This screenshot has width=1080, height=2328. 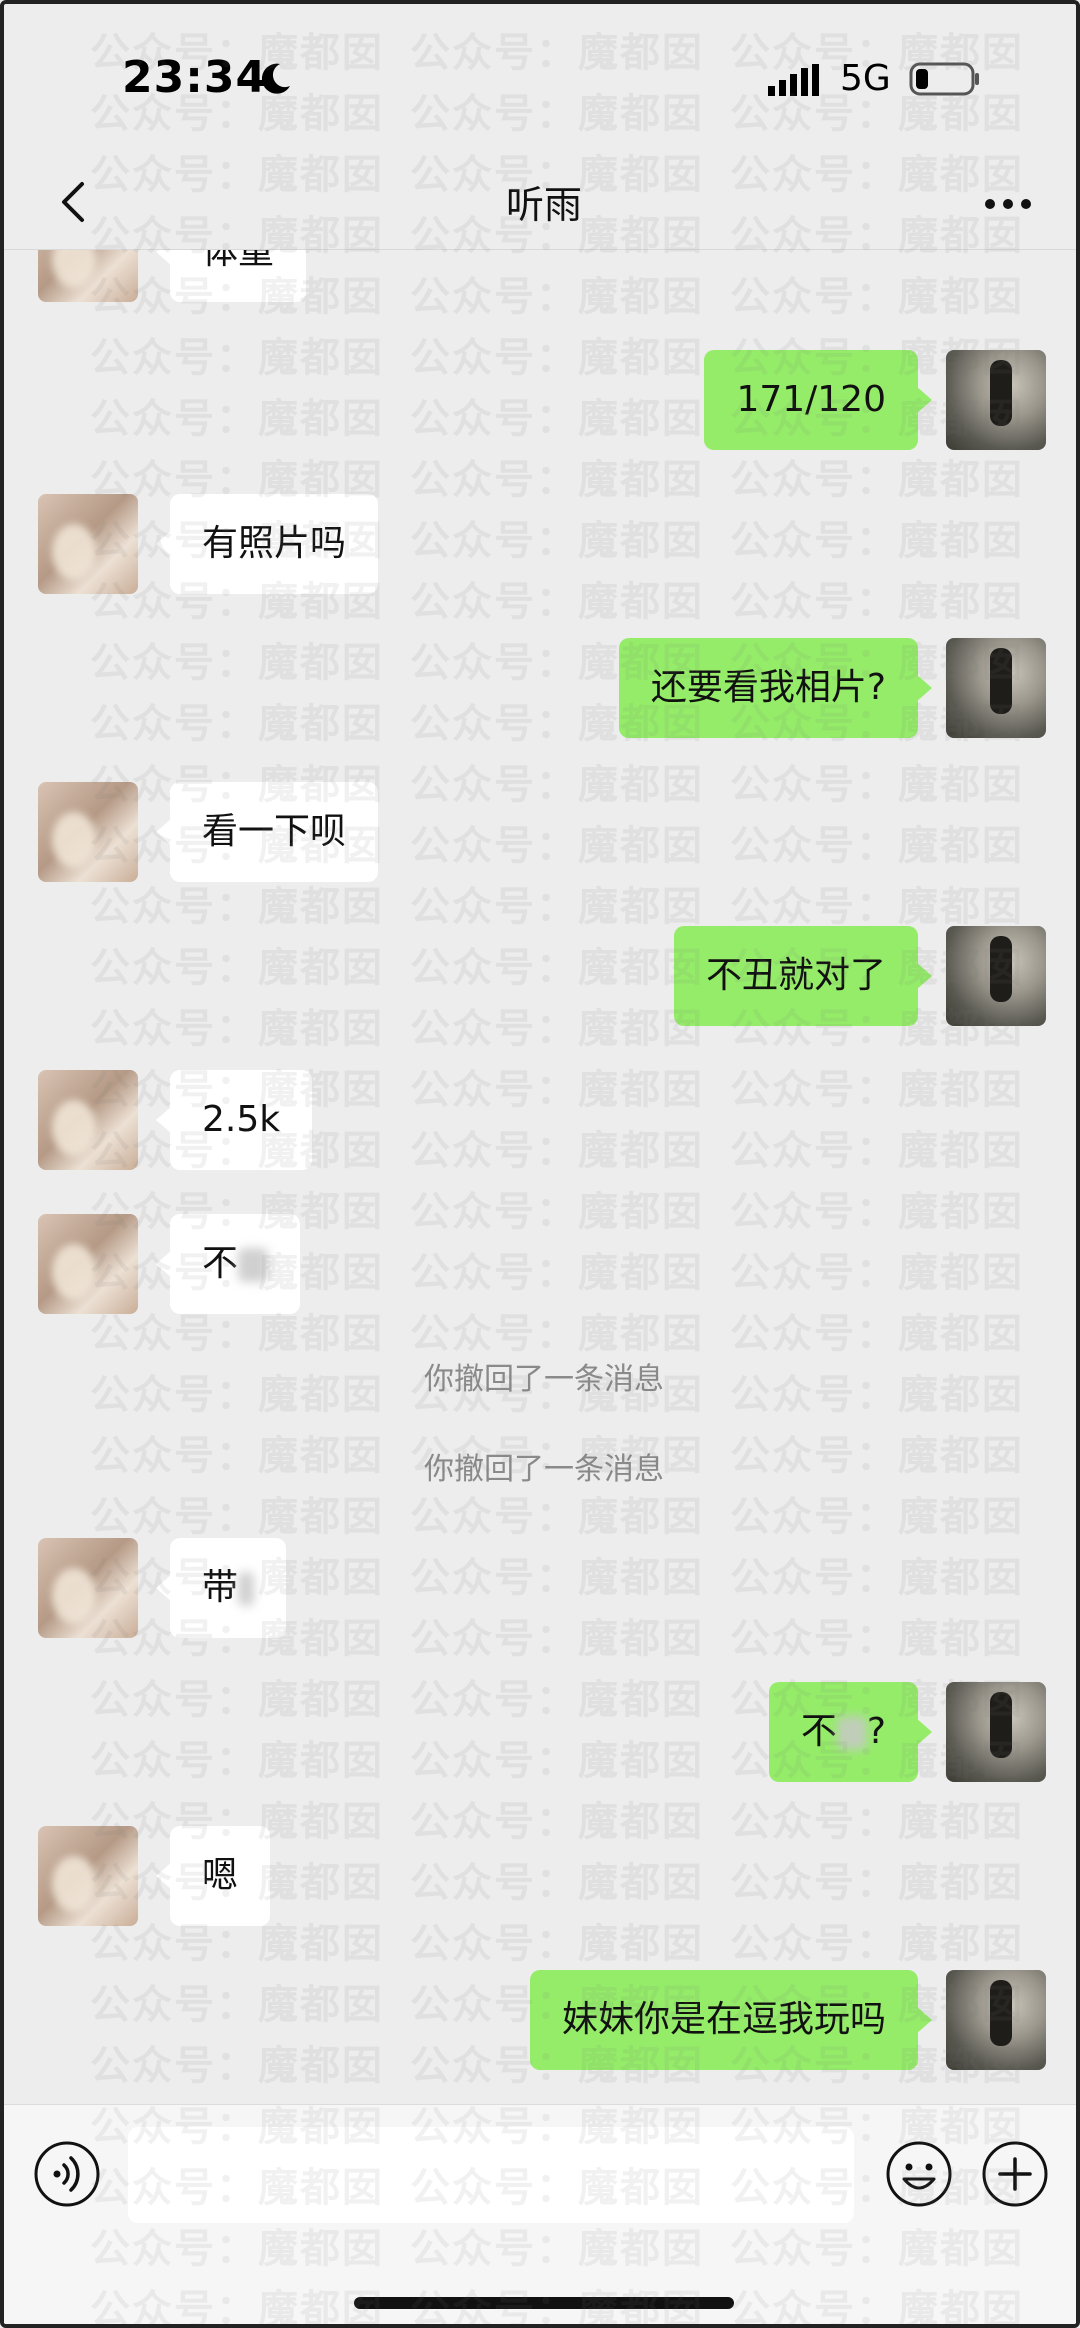 I want to click on battery-icon, so click(x=944, y=79).